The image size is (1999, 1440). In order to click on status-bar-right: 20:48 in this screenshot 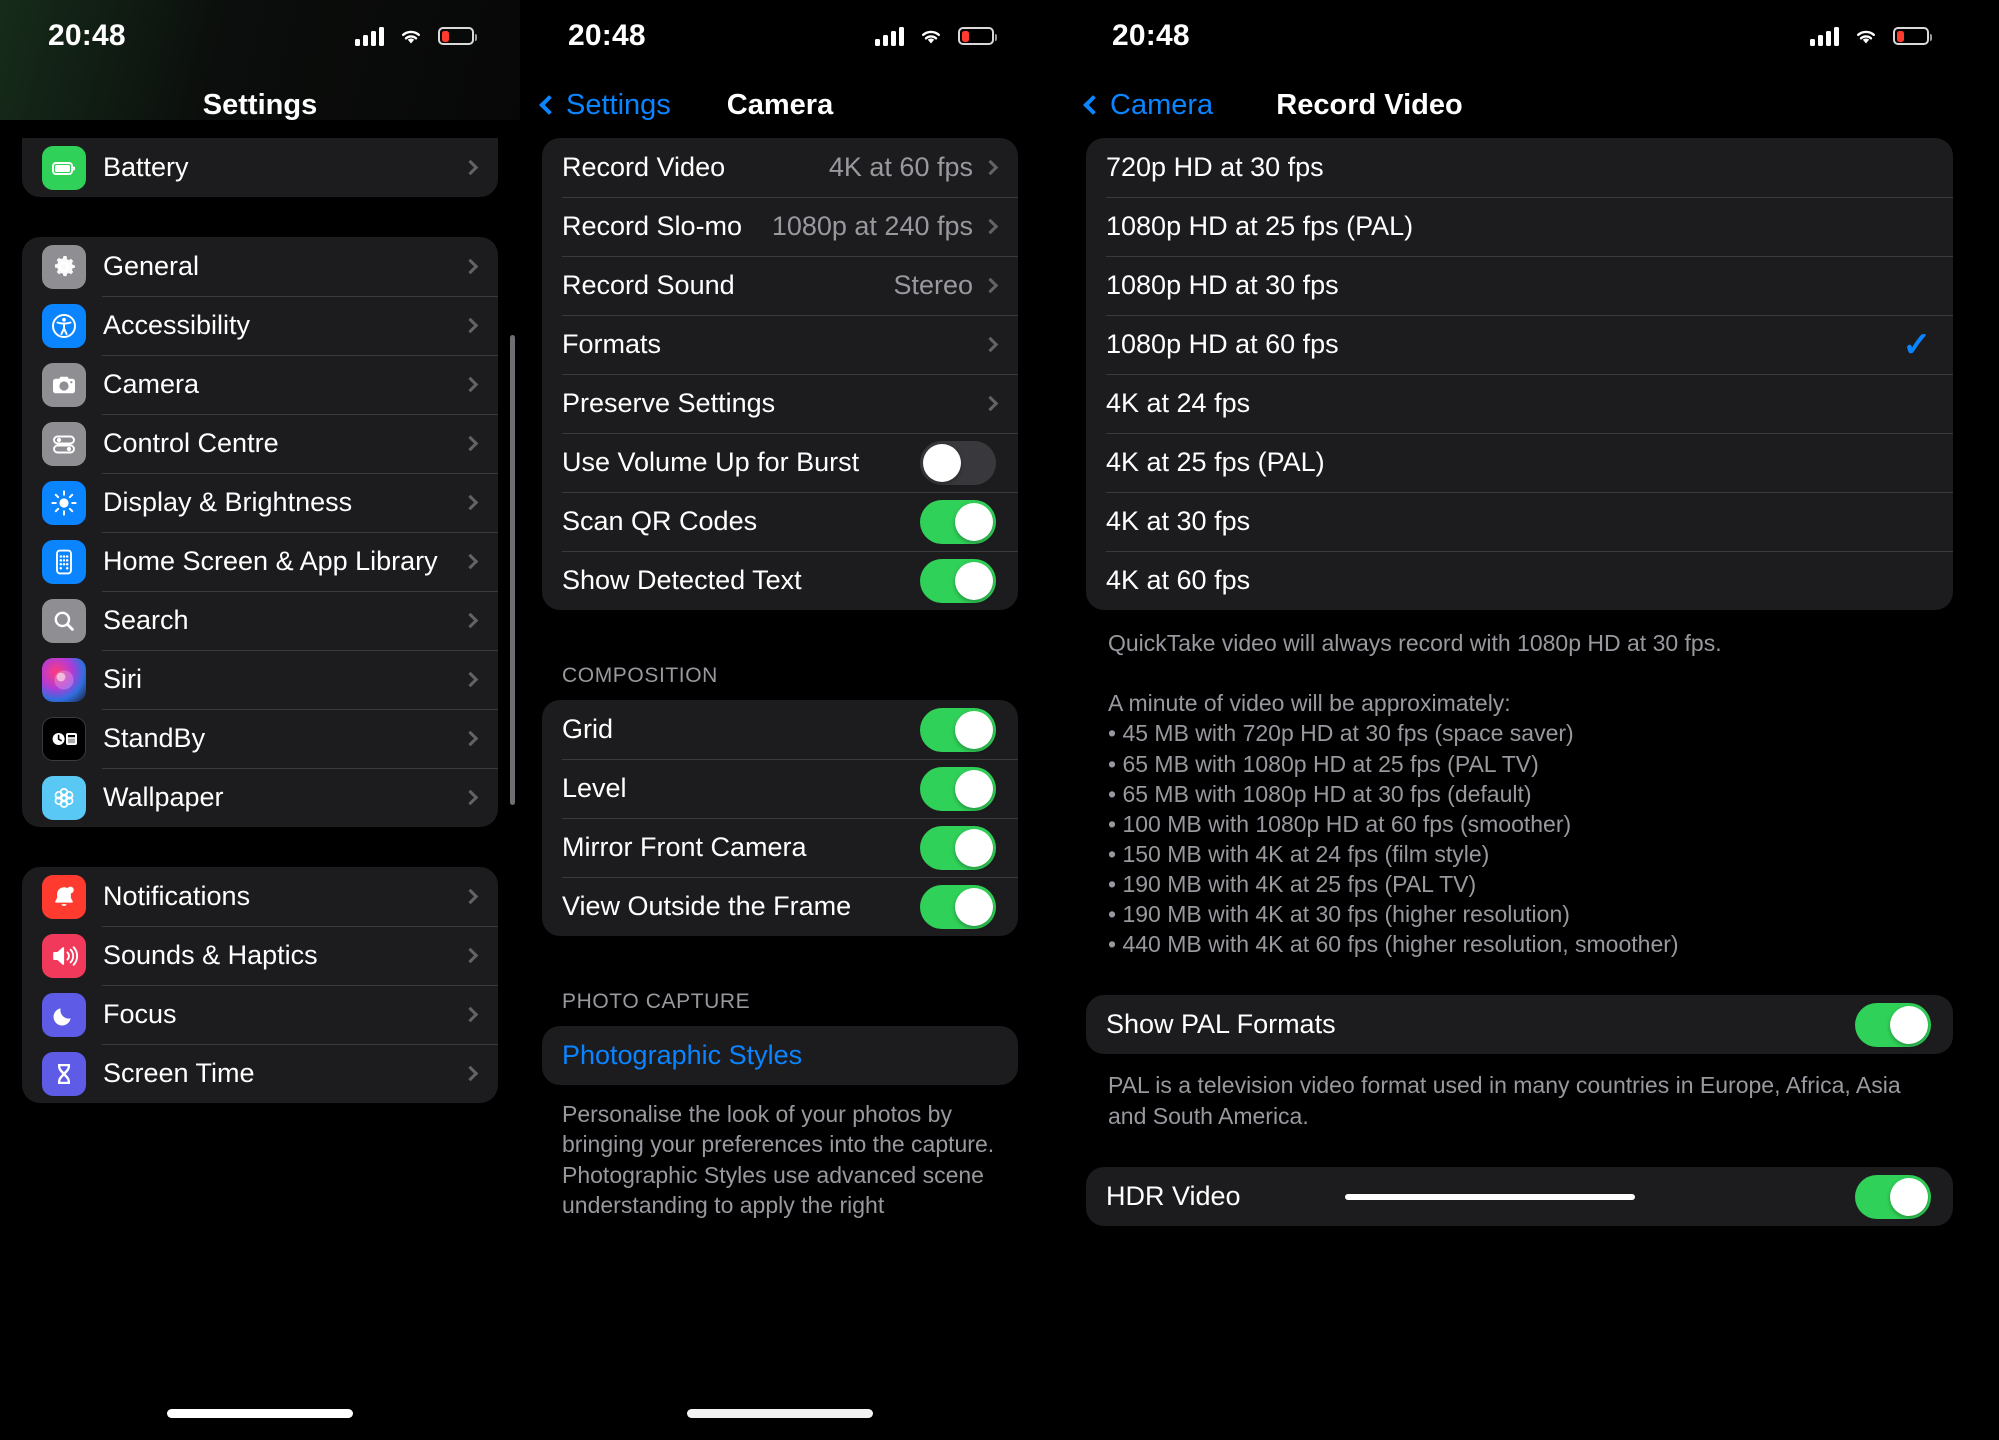, I will do `click(1519, 36)`.